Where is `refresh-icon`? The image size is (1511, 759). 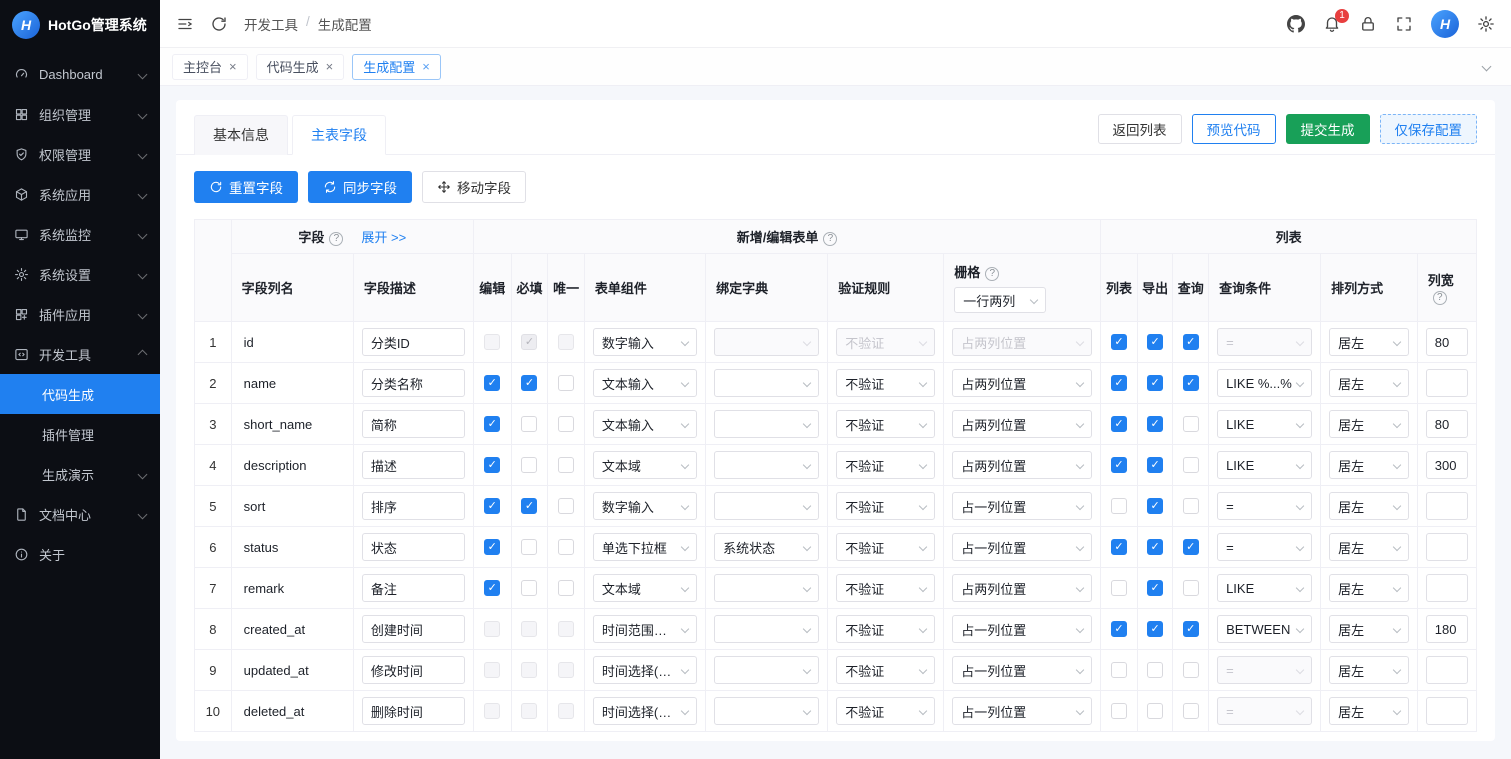 refresh-icon is located at coordinates (219, 24).